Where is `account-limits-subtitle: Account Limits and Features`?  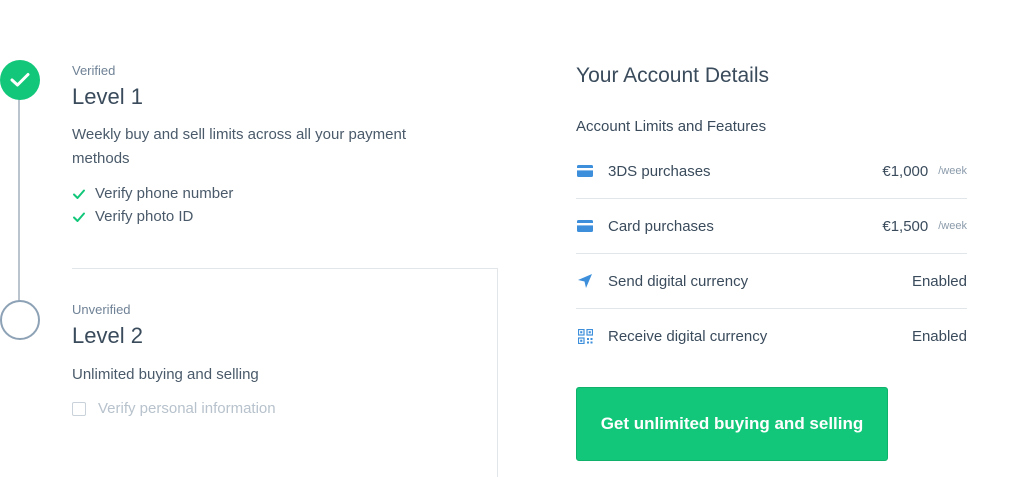 account-limits-subtitle: Account Limits and Features is located at coordinates (671, 126).